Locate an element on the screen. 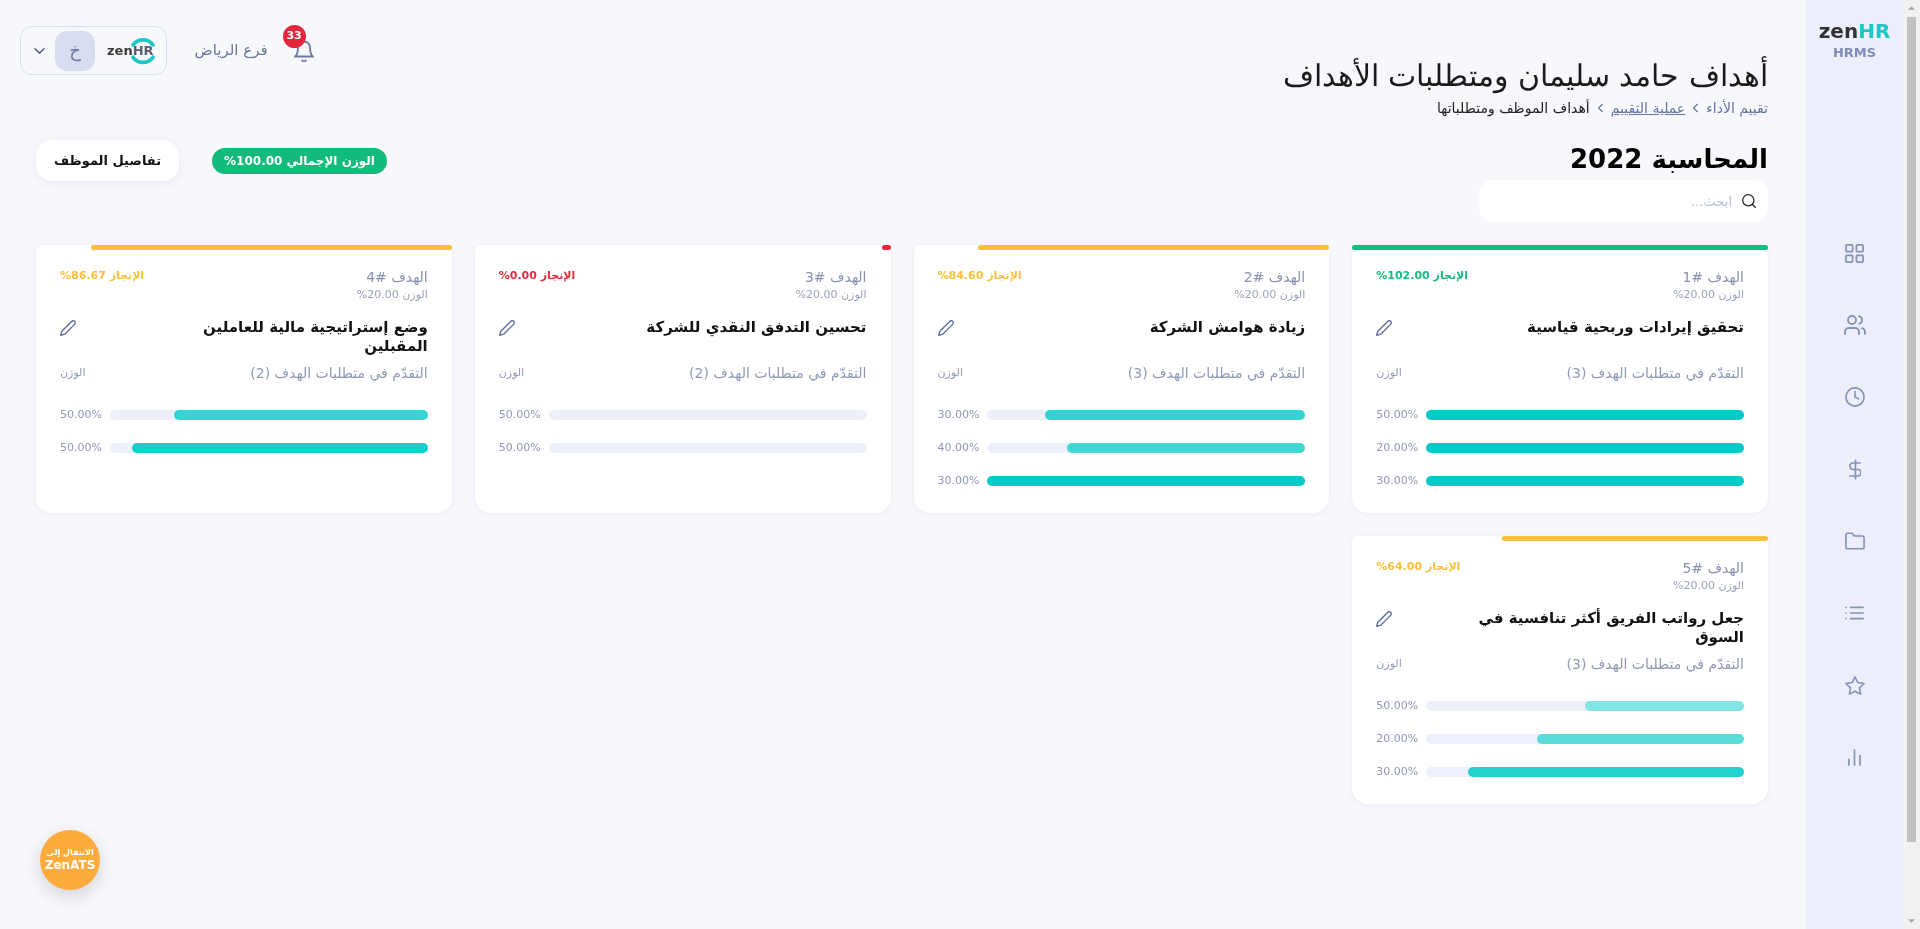  goal-number: الهدف #3 is located at coordinates (835, 277).